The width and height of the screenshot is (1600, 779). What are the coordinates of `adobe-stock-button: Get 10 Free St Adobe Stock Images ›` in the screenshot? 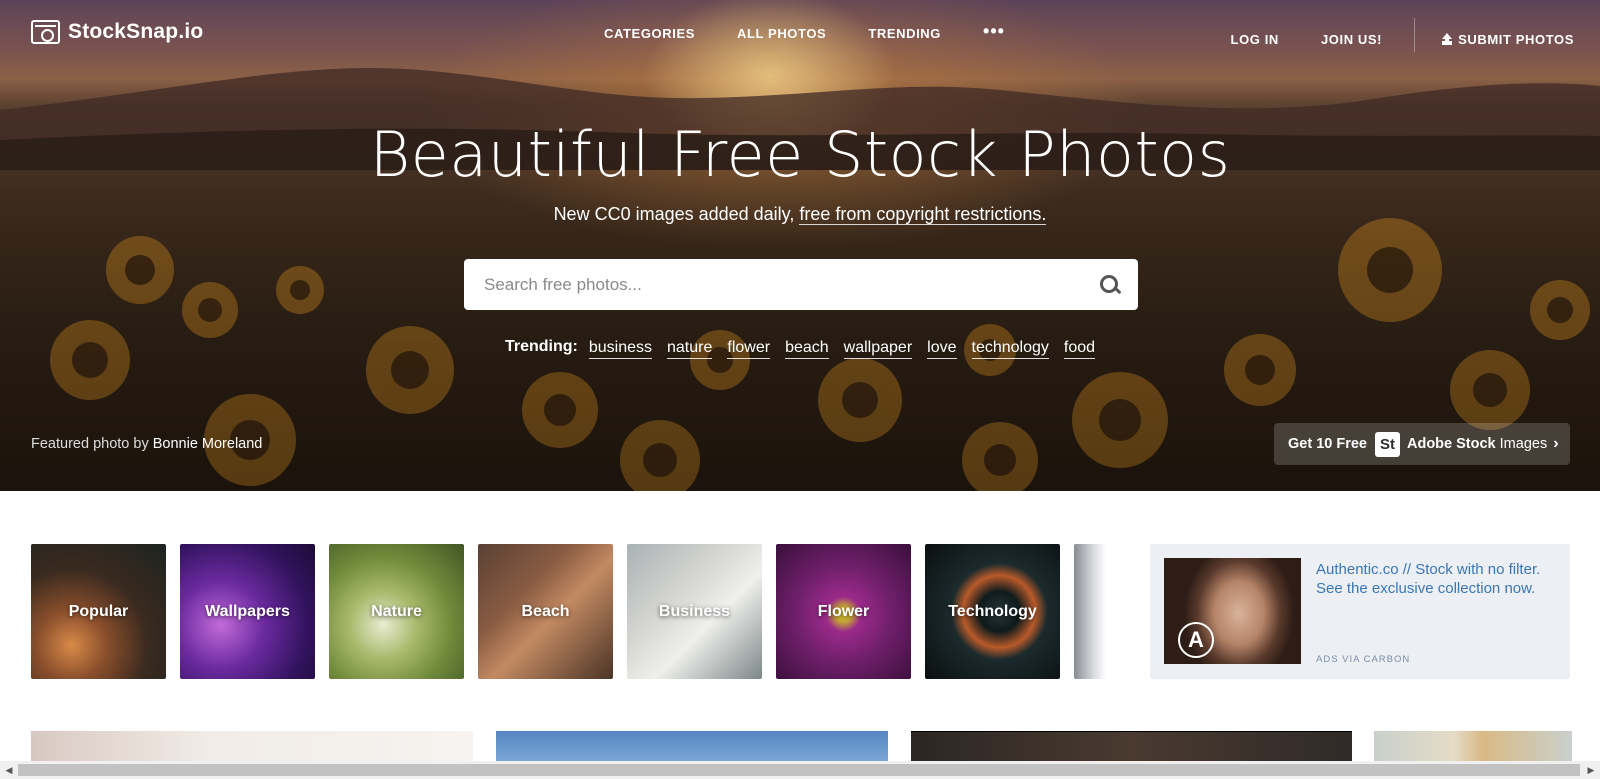 It's located at (1422, 444).